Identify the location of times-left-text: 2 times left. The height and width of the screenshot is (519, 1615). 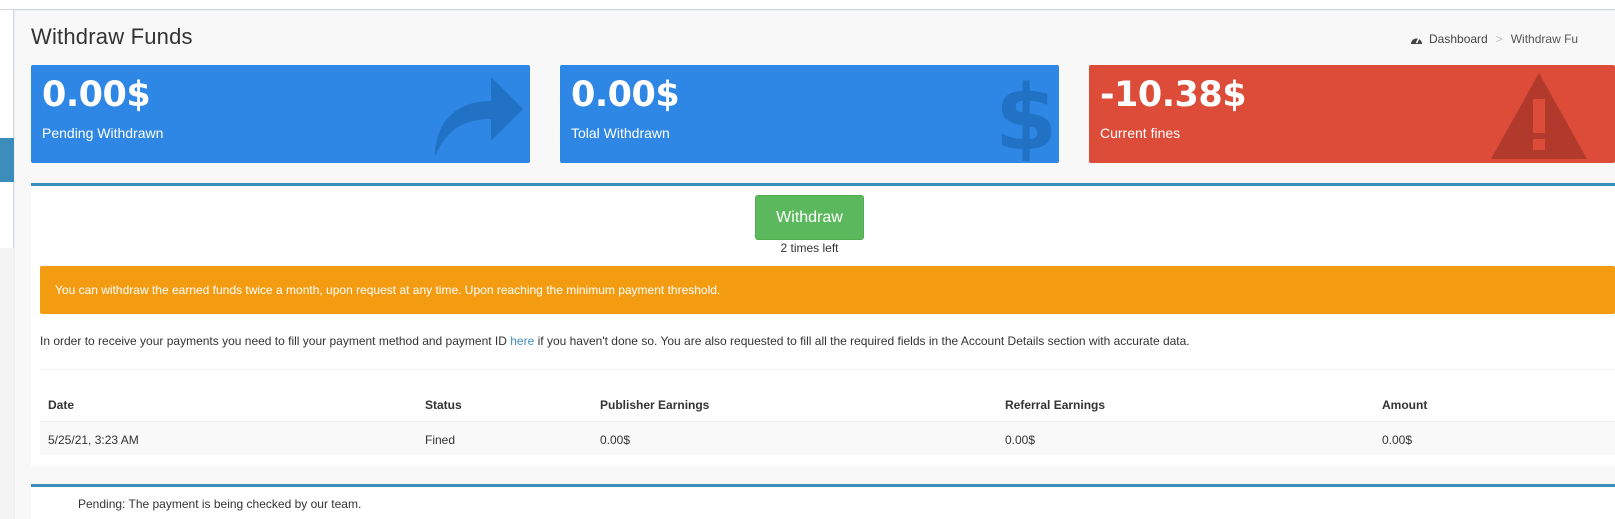
(809, 248).